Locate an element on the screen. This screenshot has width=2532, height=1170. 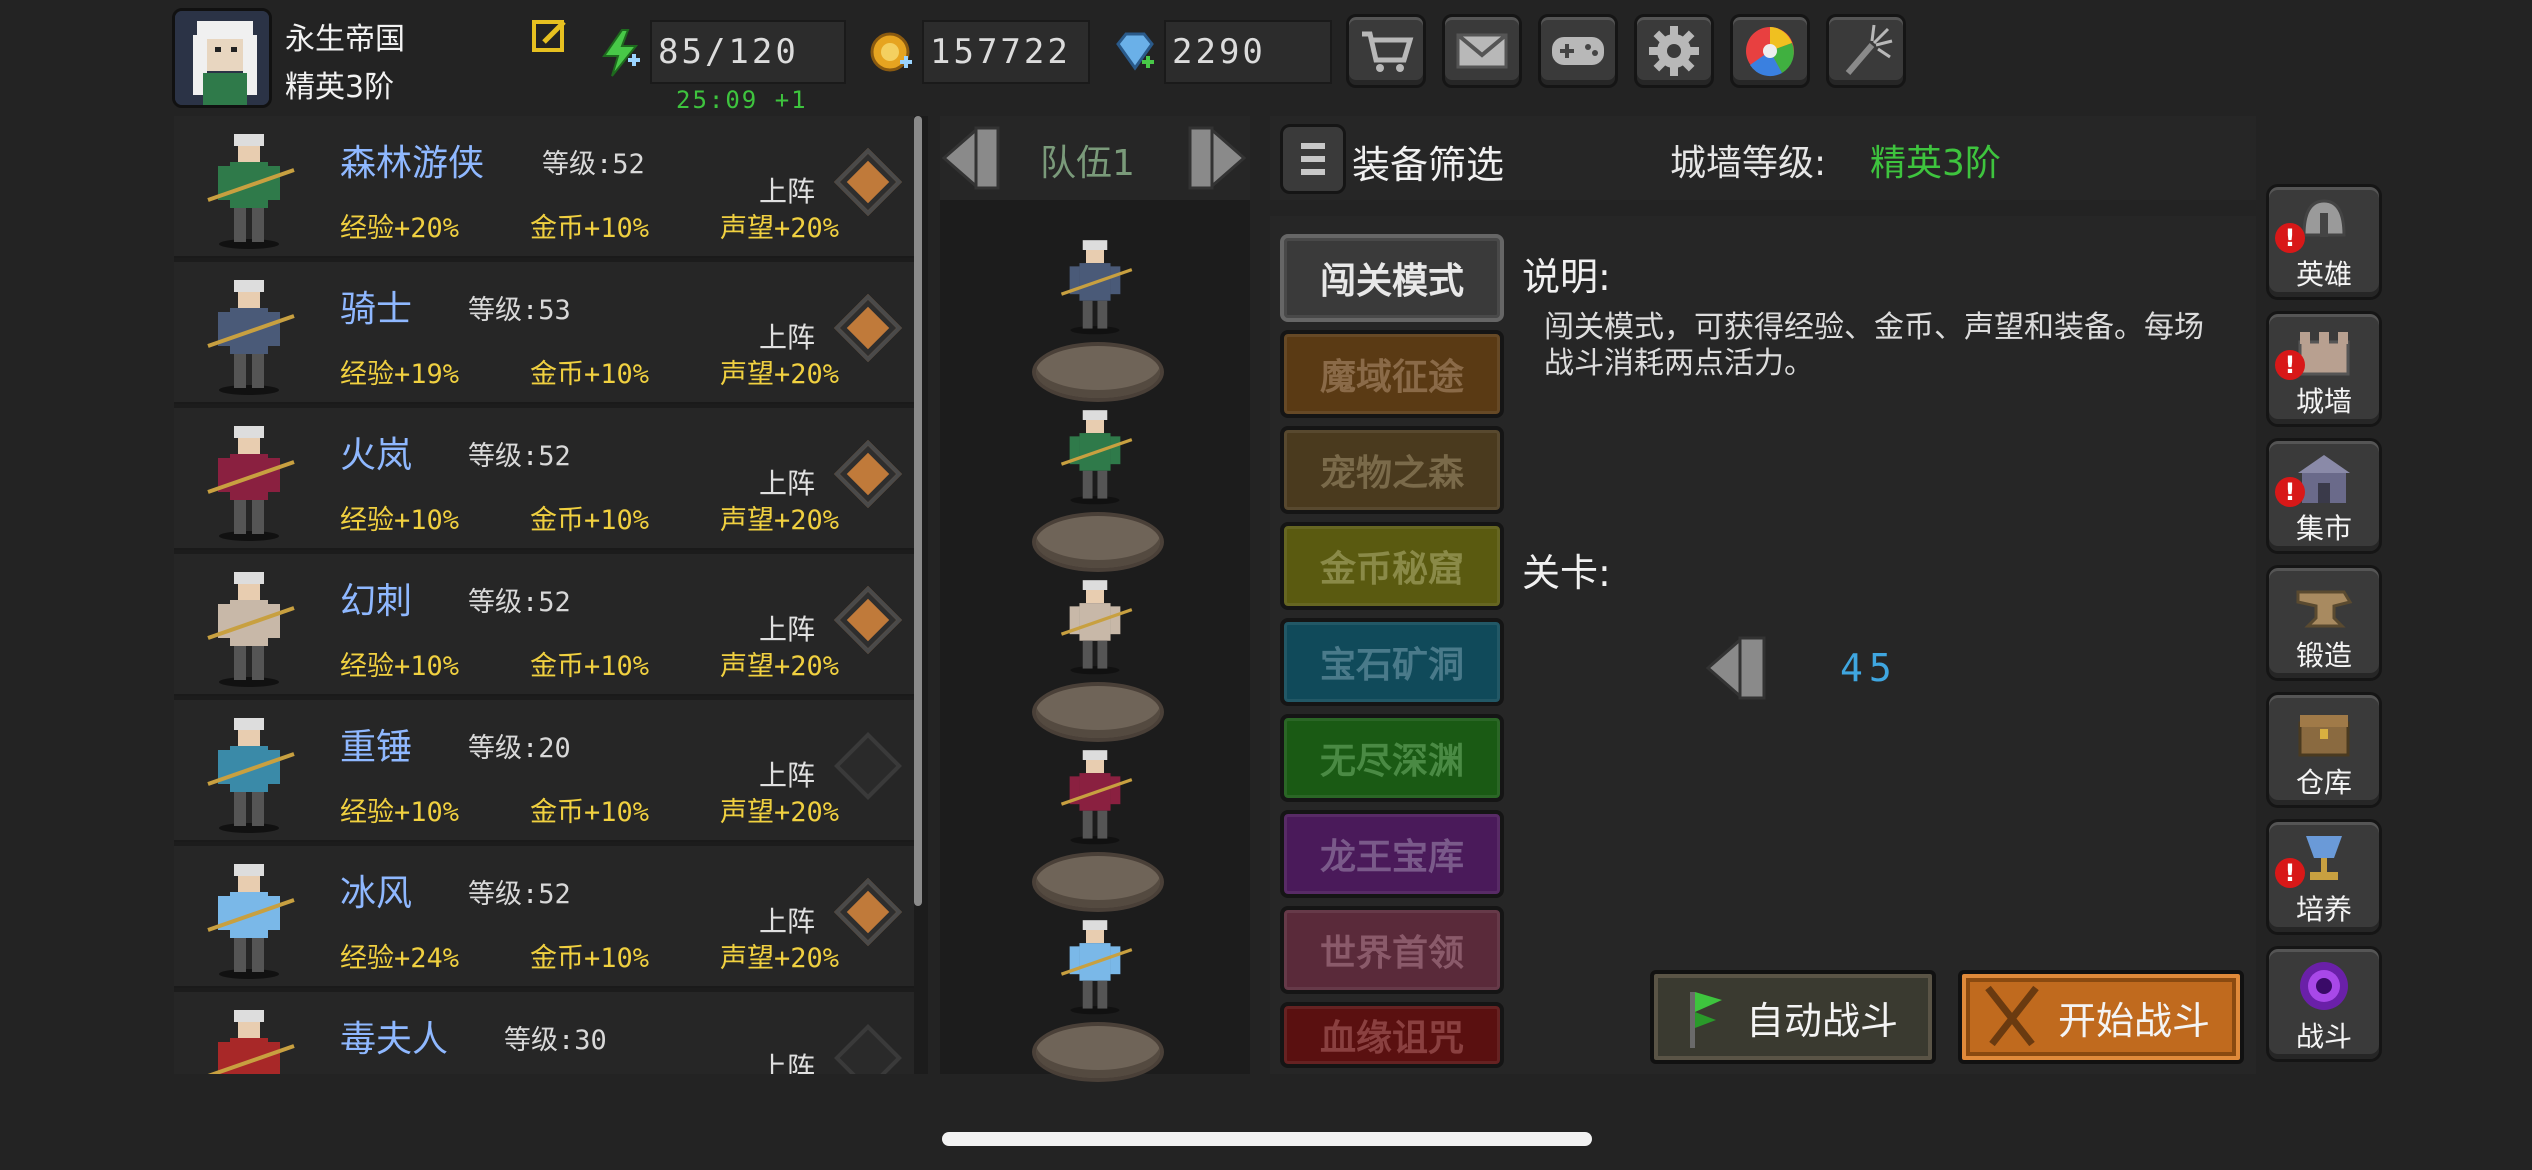
auto-battle-label: 自动战斗 is located at coordinates (1822, 1020).